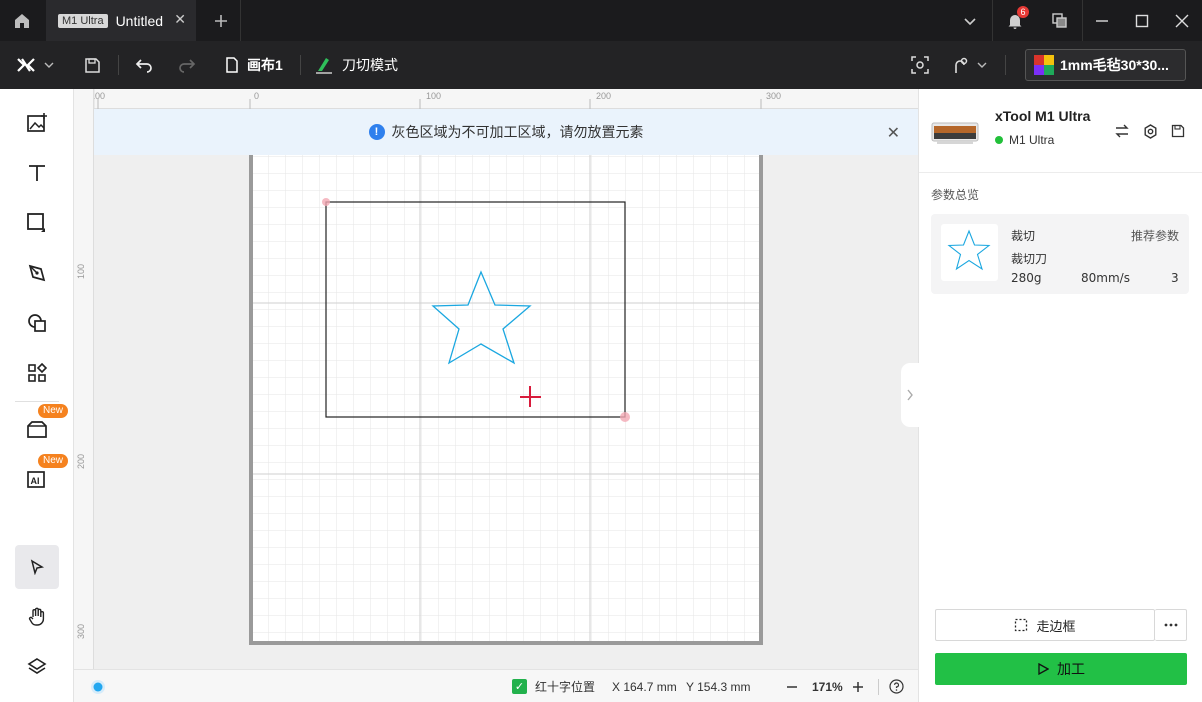 The width and height of the screenshot is (1202, 702). Describe the element at coordinates (1026, 278) in the screenshot. I see `pressure-value: 280g` at that location.